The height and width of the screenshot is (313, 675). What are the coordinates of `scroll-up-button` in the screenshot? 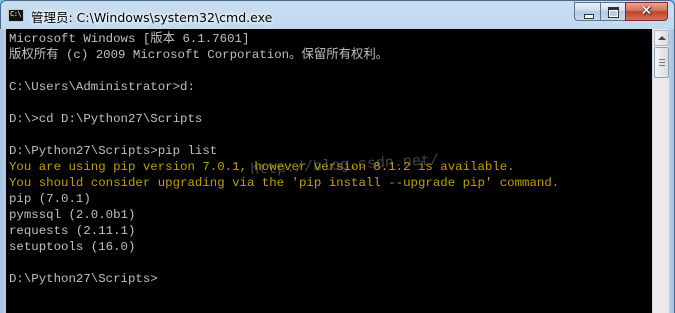 It's located at (661, 38).